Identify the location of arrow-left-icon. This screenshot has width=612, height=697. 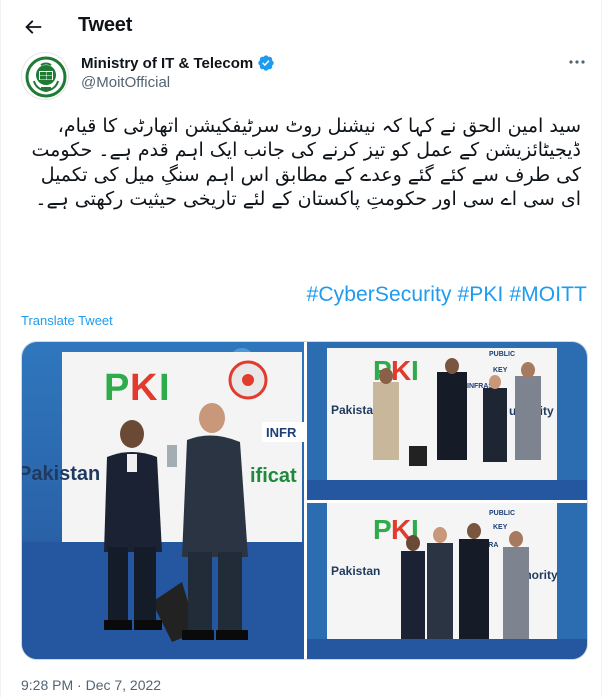
(33, 27).